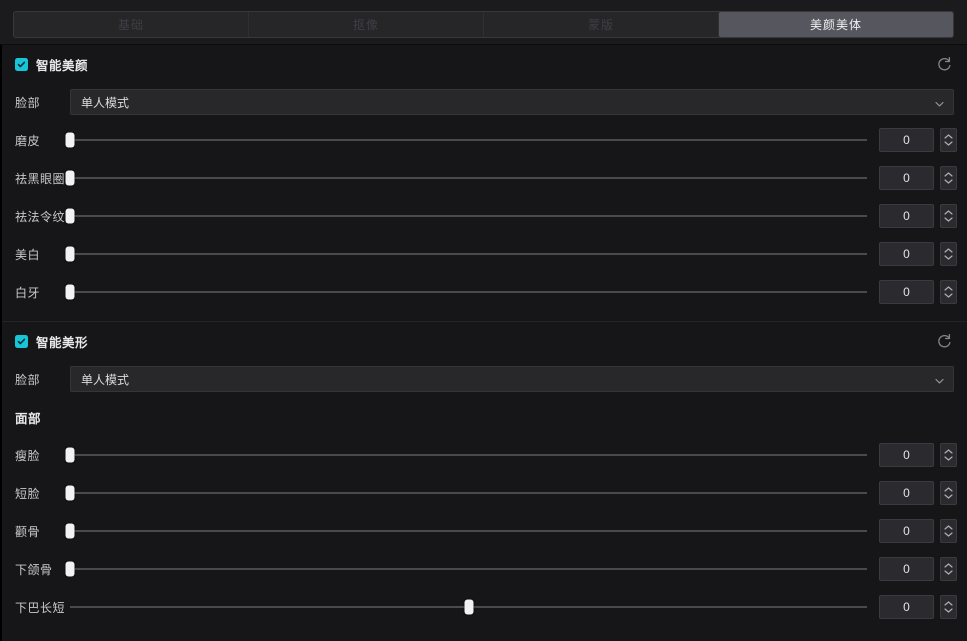 The width and height of the screenshot is (967, 641). I want to click on slider-nasolabial, so click(466, 216).